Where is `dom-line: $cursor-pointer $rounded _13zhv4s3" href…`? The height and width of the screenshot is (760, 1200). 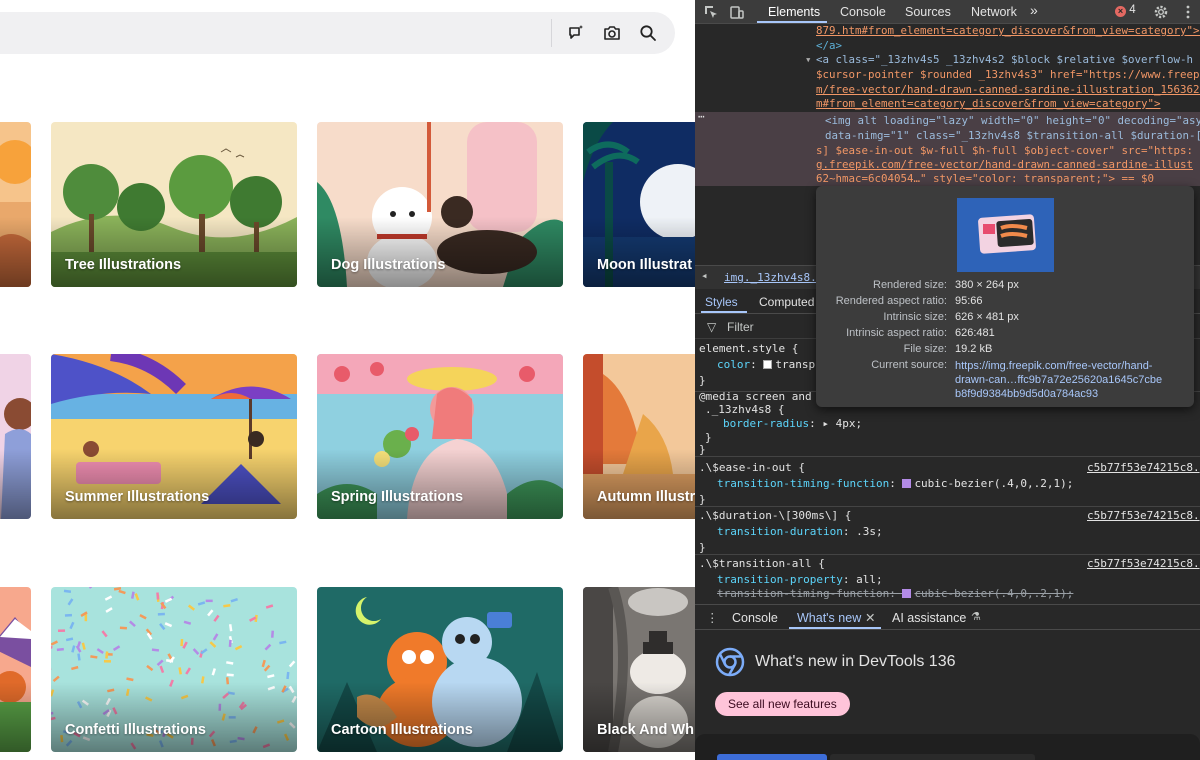
dom-line: $cursor-pointer $rounded _13zhv4s3" href… is located at coordinates (1008, 75).